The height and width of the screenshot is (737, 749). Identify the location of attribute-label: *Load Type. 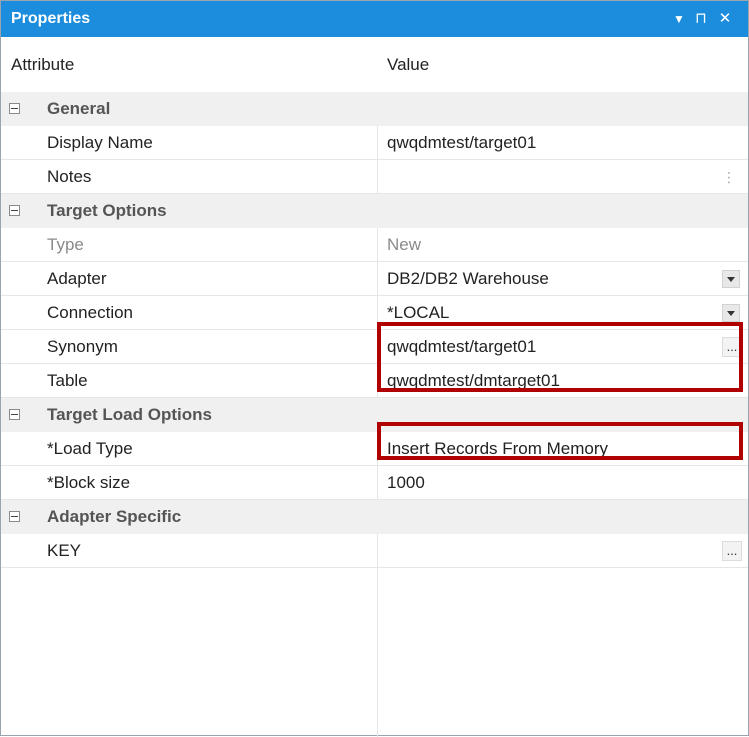
(90, 448).